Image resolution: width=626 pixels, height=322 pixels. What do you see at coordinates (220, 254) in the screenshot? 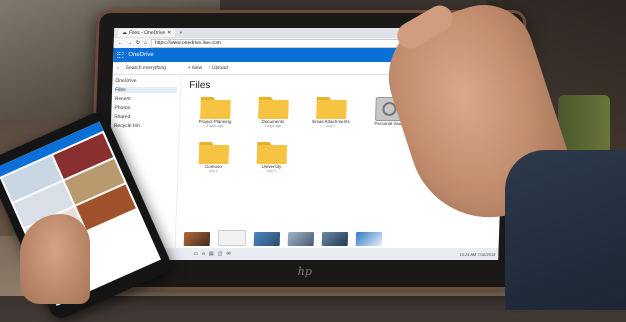
I see `store-icon: ◫` at bounding box center [220, 254].